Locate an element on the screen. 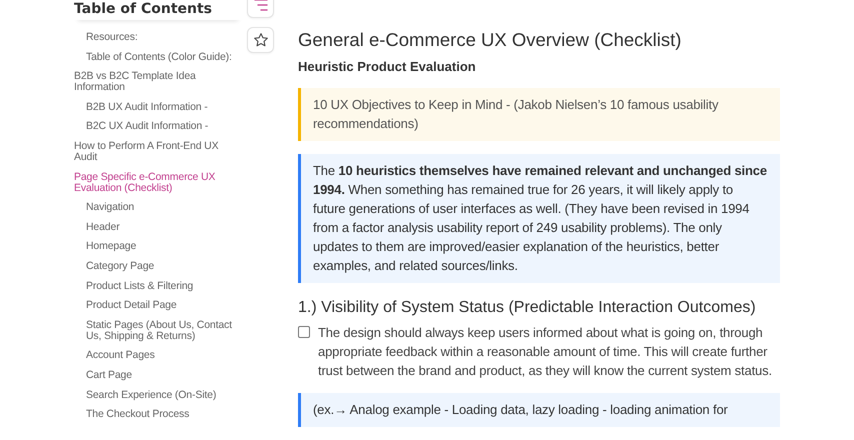  callout: (ex.→ Analog example - Loading data, lazy loading - loading animation for is located at coordinates (539, 410).